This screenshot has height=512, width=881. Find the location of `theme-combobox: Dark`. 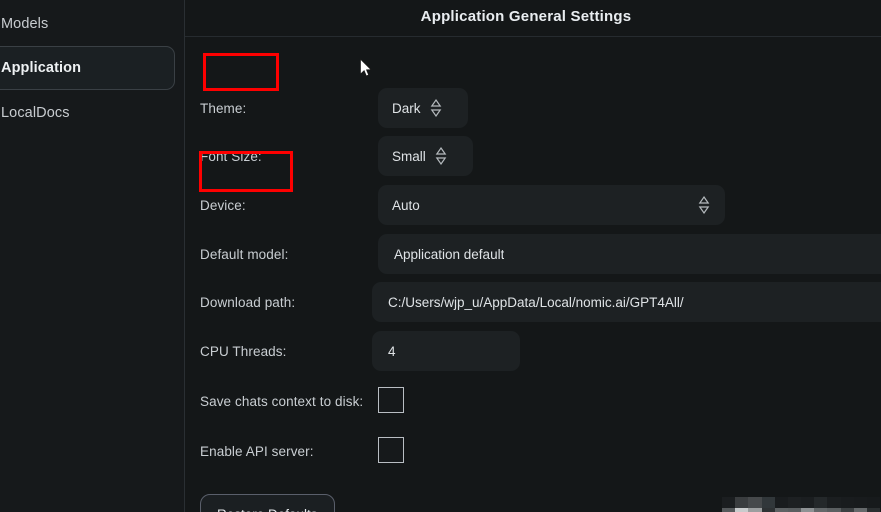

theme-combobox: Dark is located at coordinates (423, 108).